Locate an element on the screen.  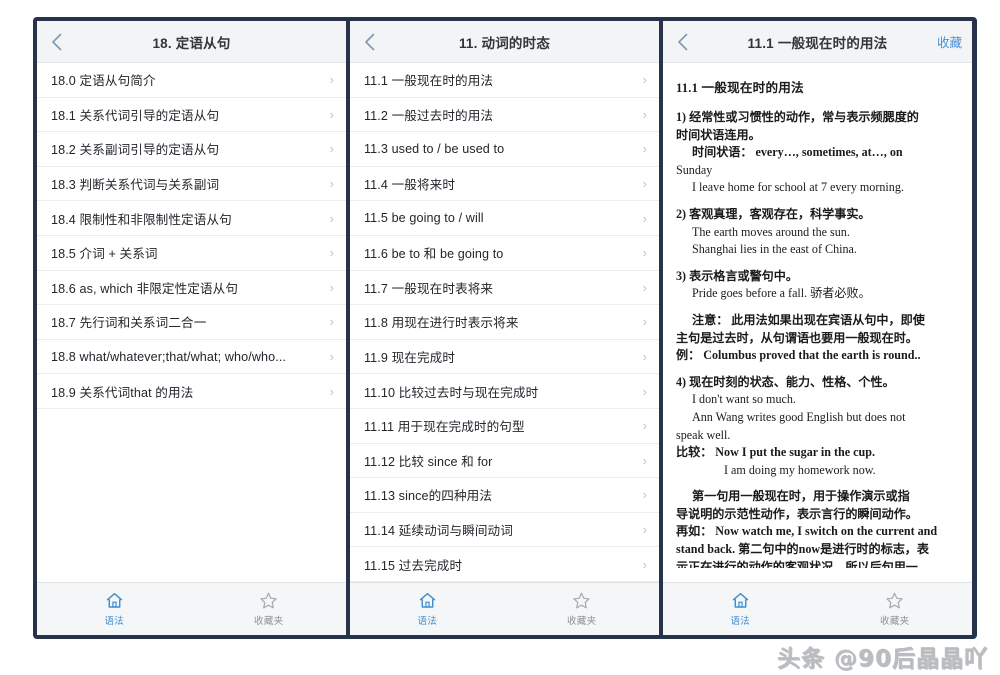
list-item: 18.6 as, which 非限定性定语从句 › is located at coordinates (191, 288).